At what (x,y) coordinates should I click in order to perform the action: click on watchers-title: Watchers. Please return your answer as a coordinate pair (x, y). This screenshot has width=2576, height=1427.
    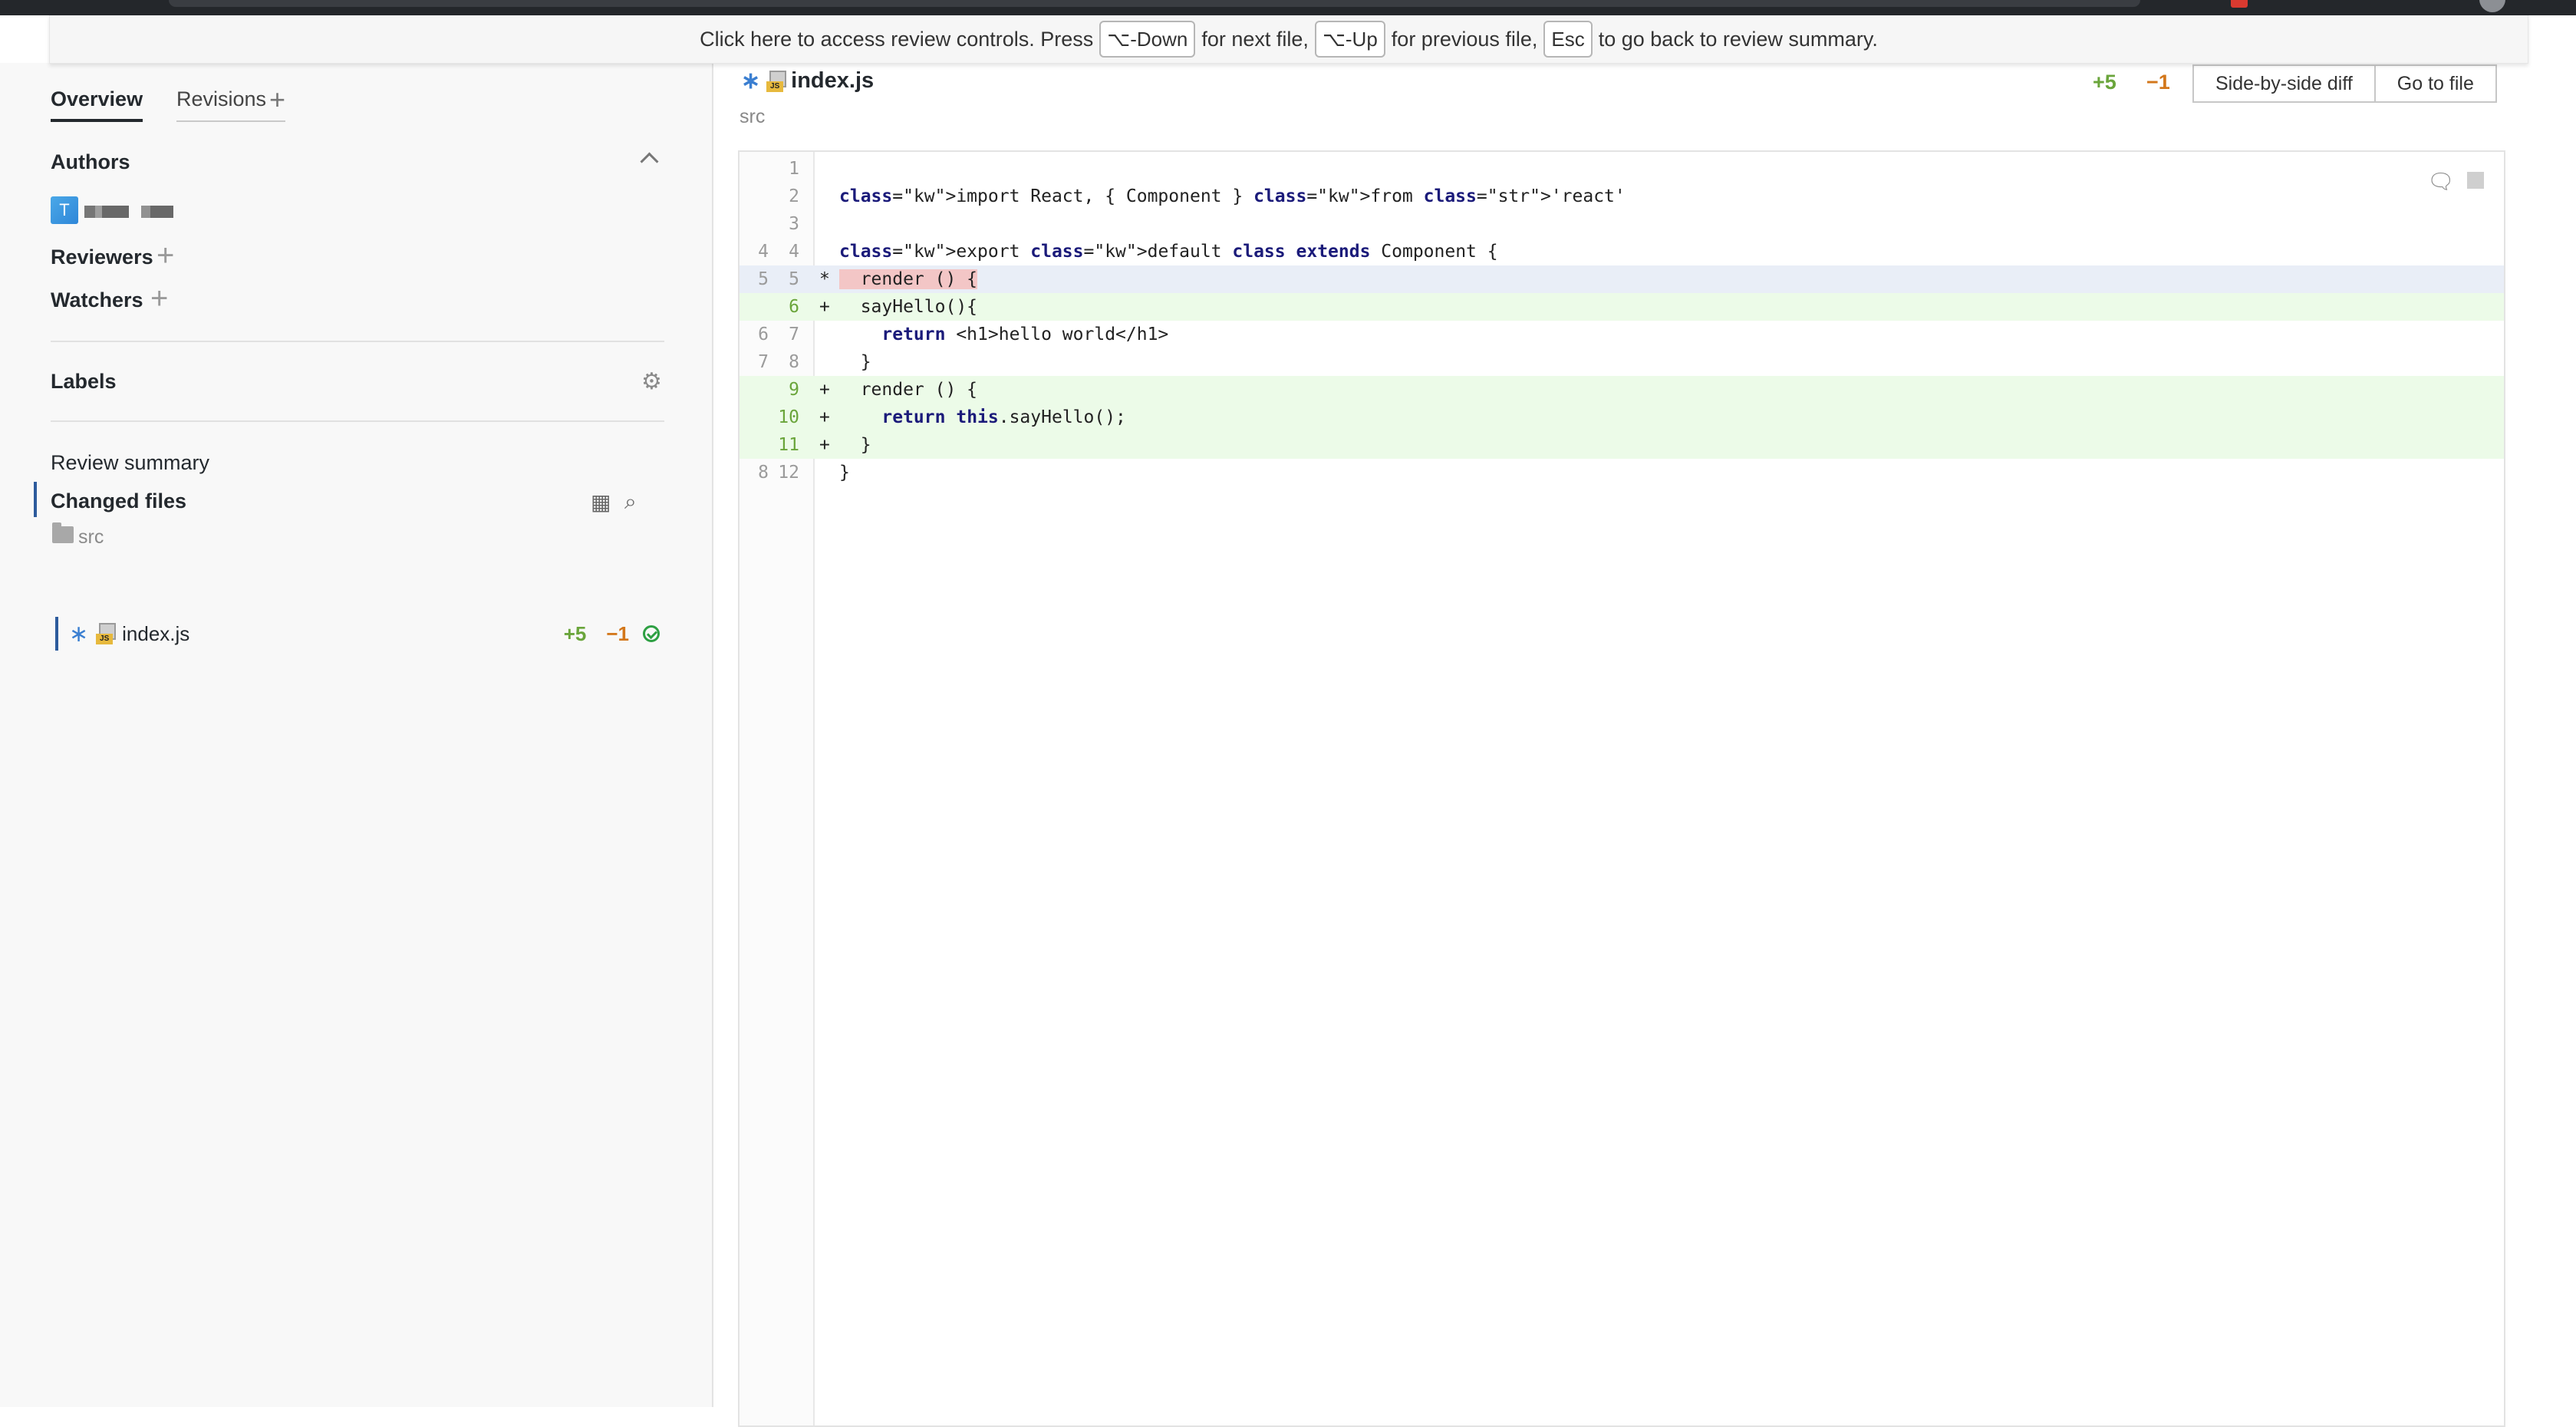
    Looking at the image, I should click on (97, 299).